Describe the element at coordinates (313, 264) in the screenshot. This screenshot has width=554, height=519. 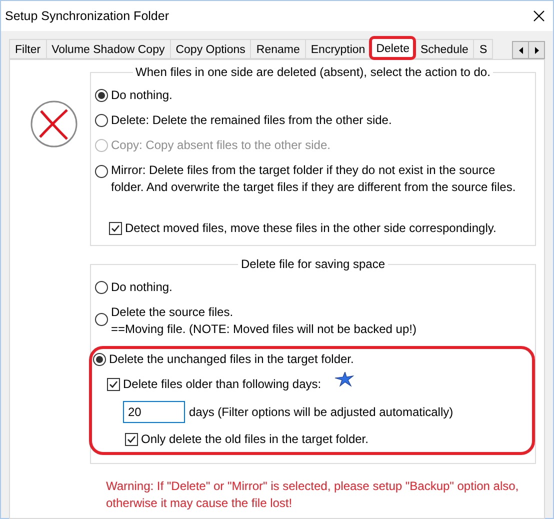
I see `group-title: Delete file for saving space` at that location.